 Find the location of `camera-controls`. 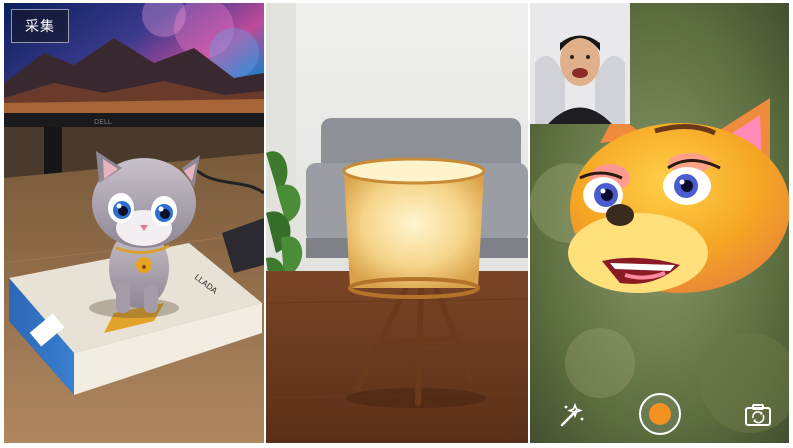

camera-controls is located at coordinates (659, 413).